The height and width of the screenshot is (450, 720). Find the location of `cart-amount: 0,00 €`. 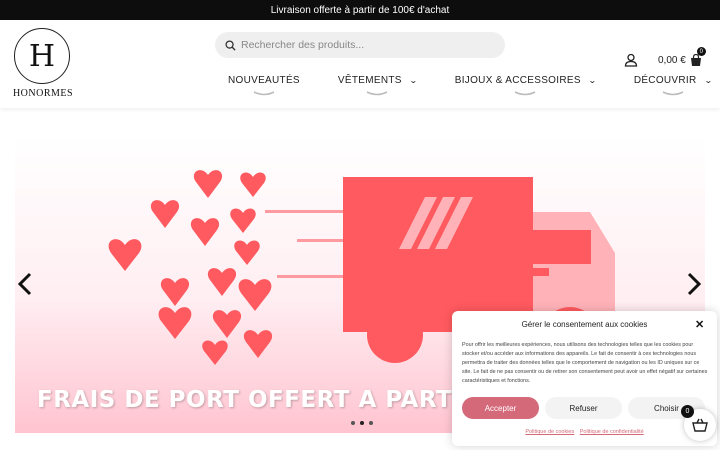

cart-amount: 0,00 € is located at coordinates (672, 60).